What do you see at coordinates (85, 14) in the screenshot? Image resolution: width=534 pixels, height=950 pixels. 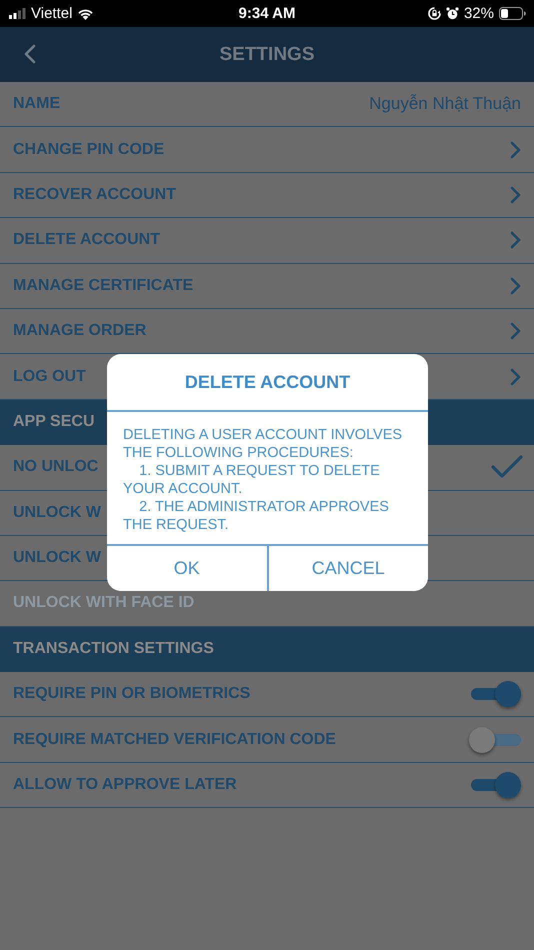 I see `wifi-icon` at bounding box center [85, 14].